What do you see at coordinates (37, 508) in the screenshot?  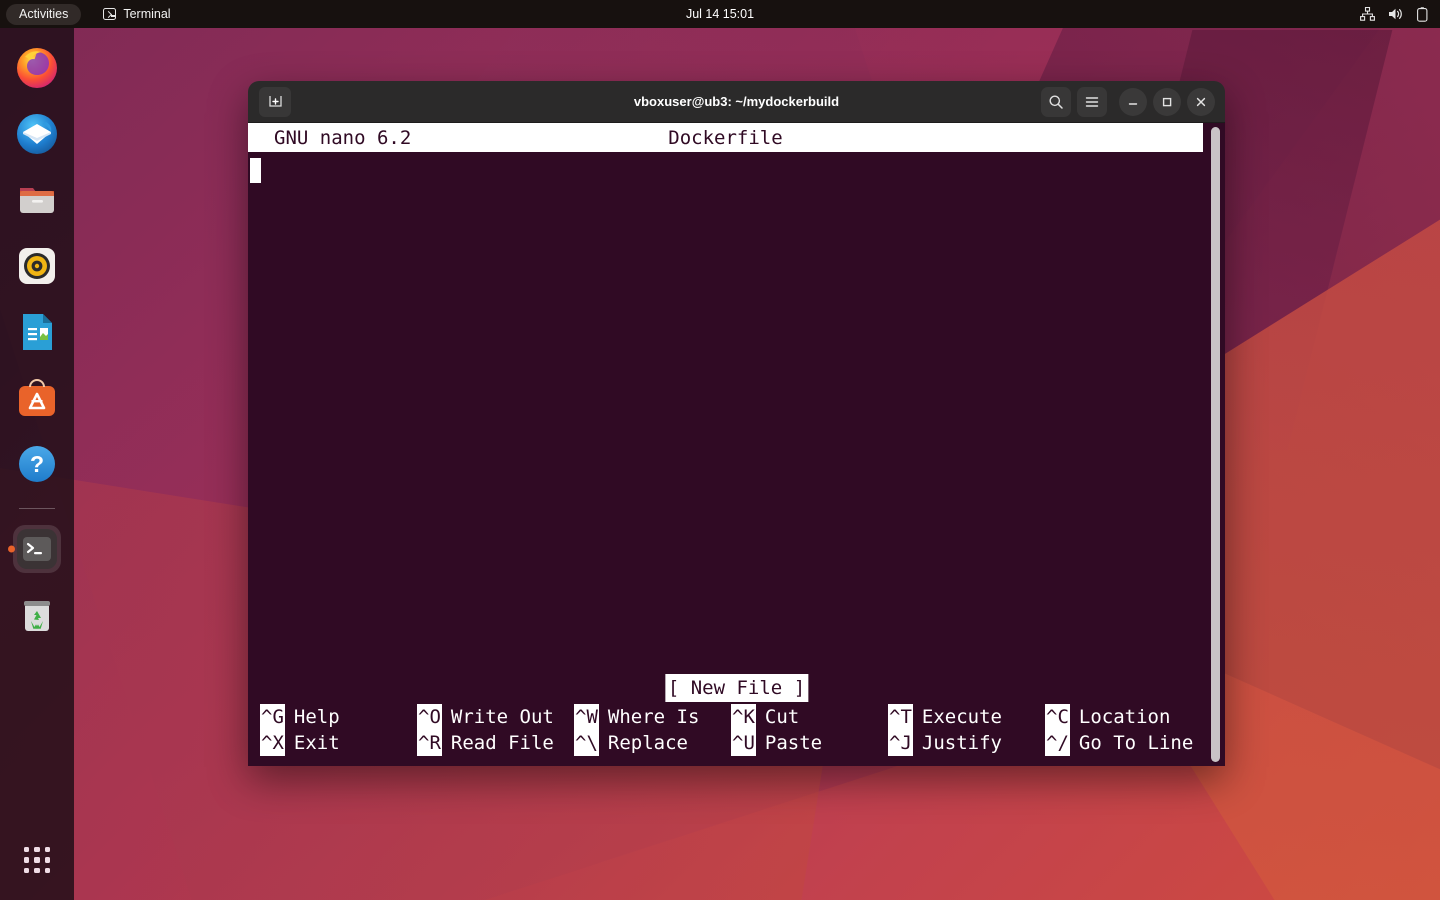 I see `dock-separator` at bounding box center [37, 508].